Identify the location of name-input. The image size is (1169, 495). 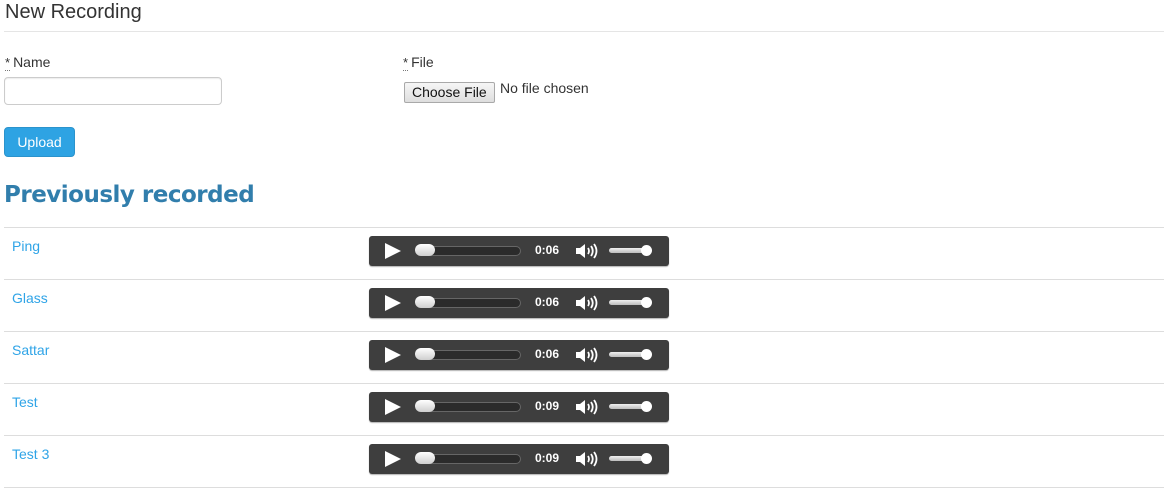
(113, 91).